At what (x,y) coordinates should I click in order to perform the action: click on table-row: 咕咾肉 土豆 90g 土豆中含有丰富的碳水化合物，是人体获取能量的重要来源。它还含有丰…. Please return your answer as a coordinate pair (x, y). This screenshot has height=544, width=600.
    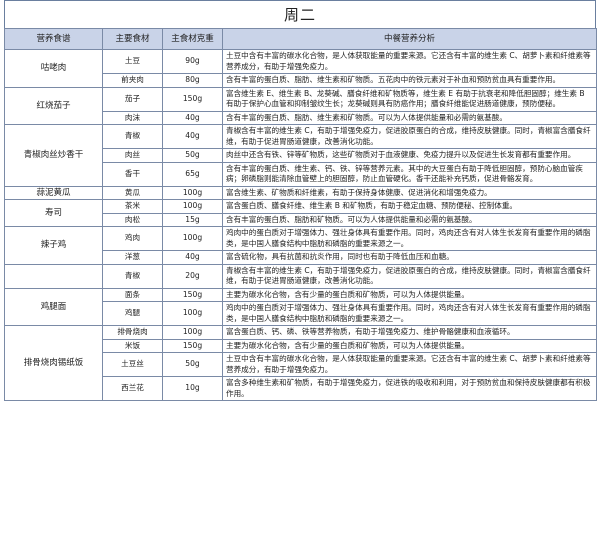
    Looking at the image, I should click on (300, 68).